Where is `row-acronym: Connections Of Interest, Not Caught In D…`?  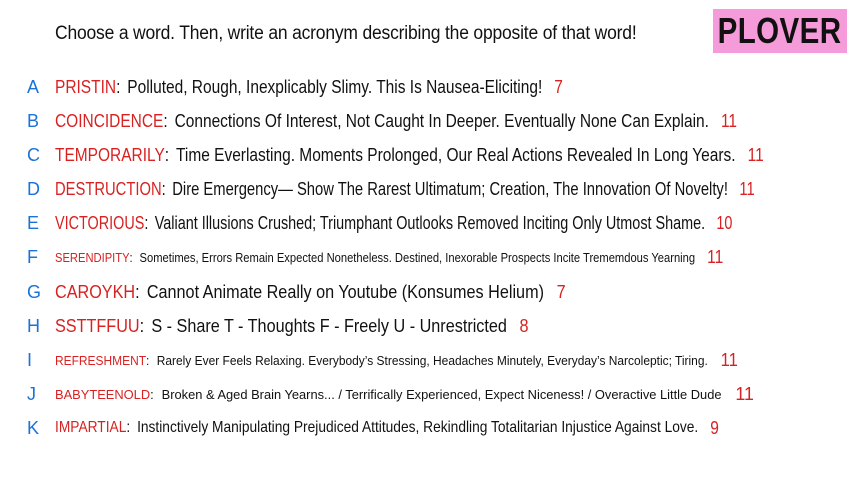
row-acronym: Connections Of Interest, Not Caught In D… is located at coordinates (441, 120).